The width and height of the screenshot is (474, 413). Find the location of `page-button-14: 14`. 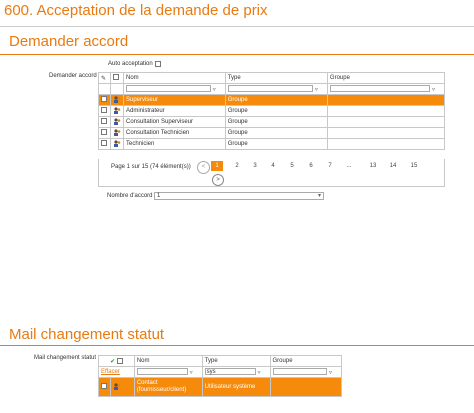

page-button-14: 14 is located at coordinates (393, 166).